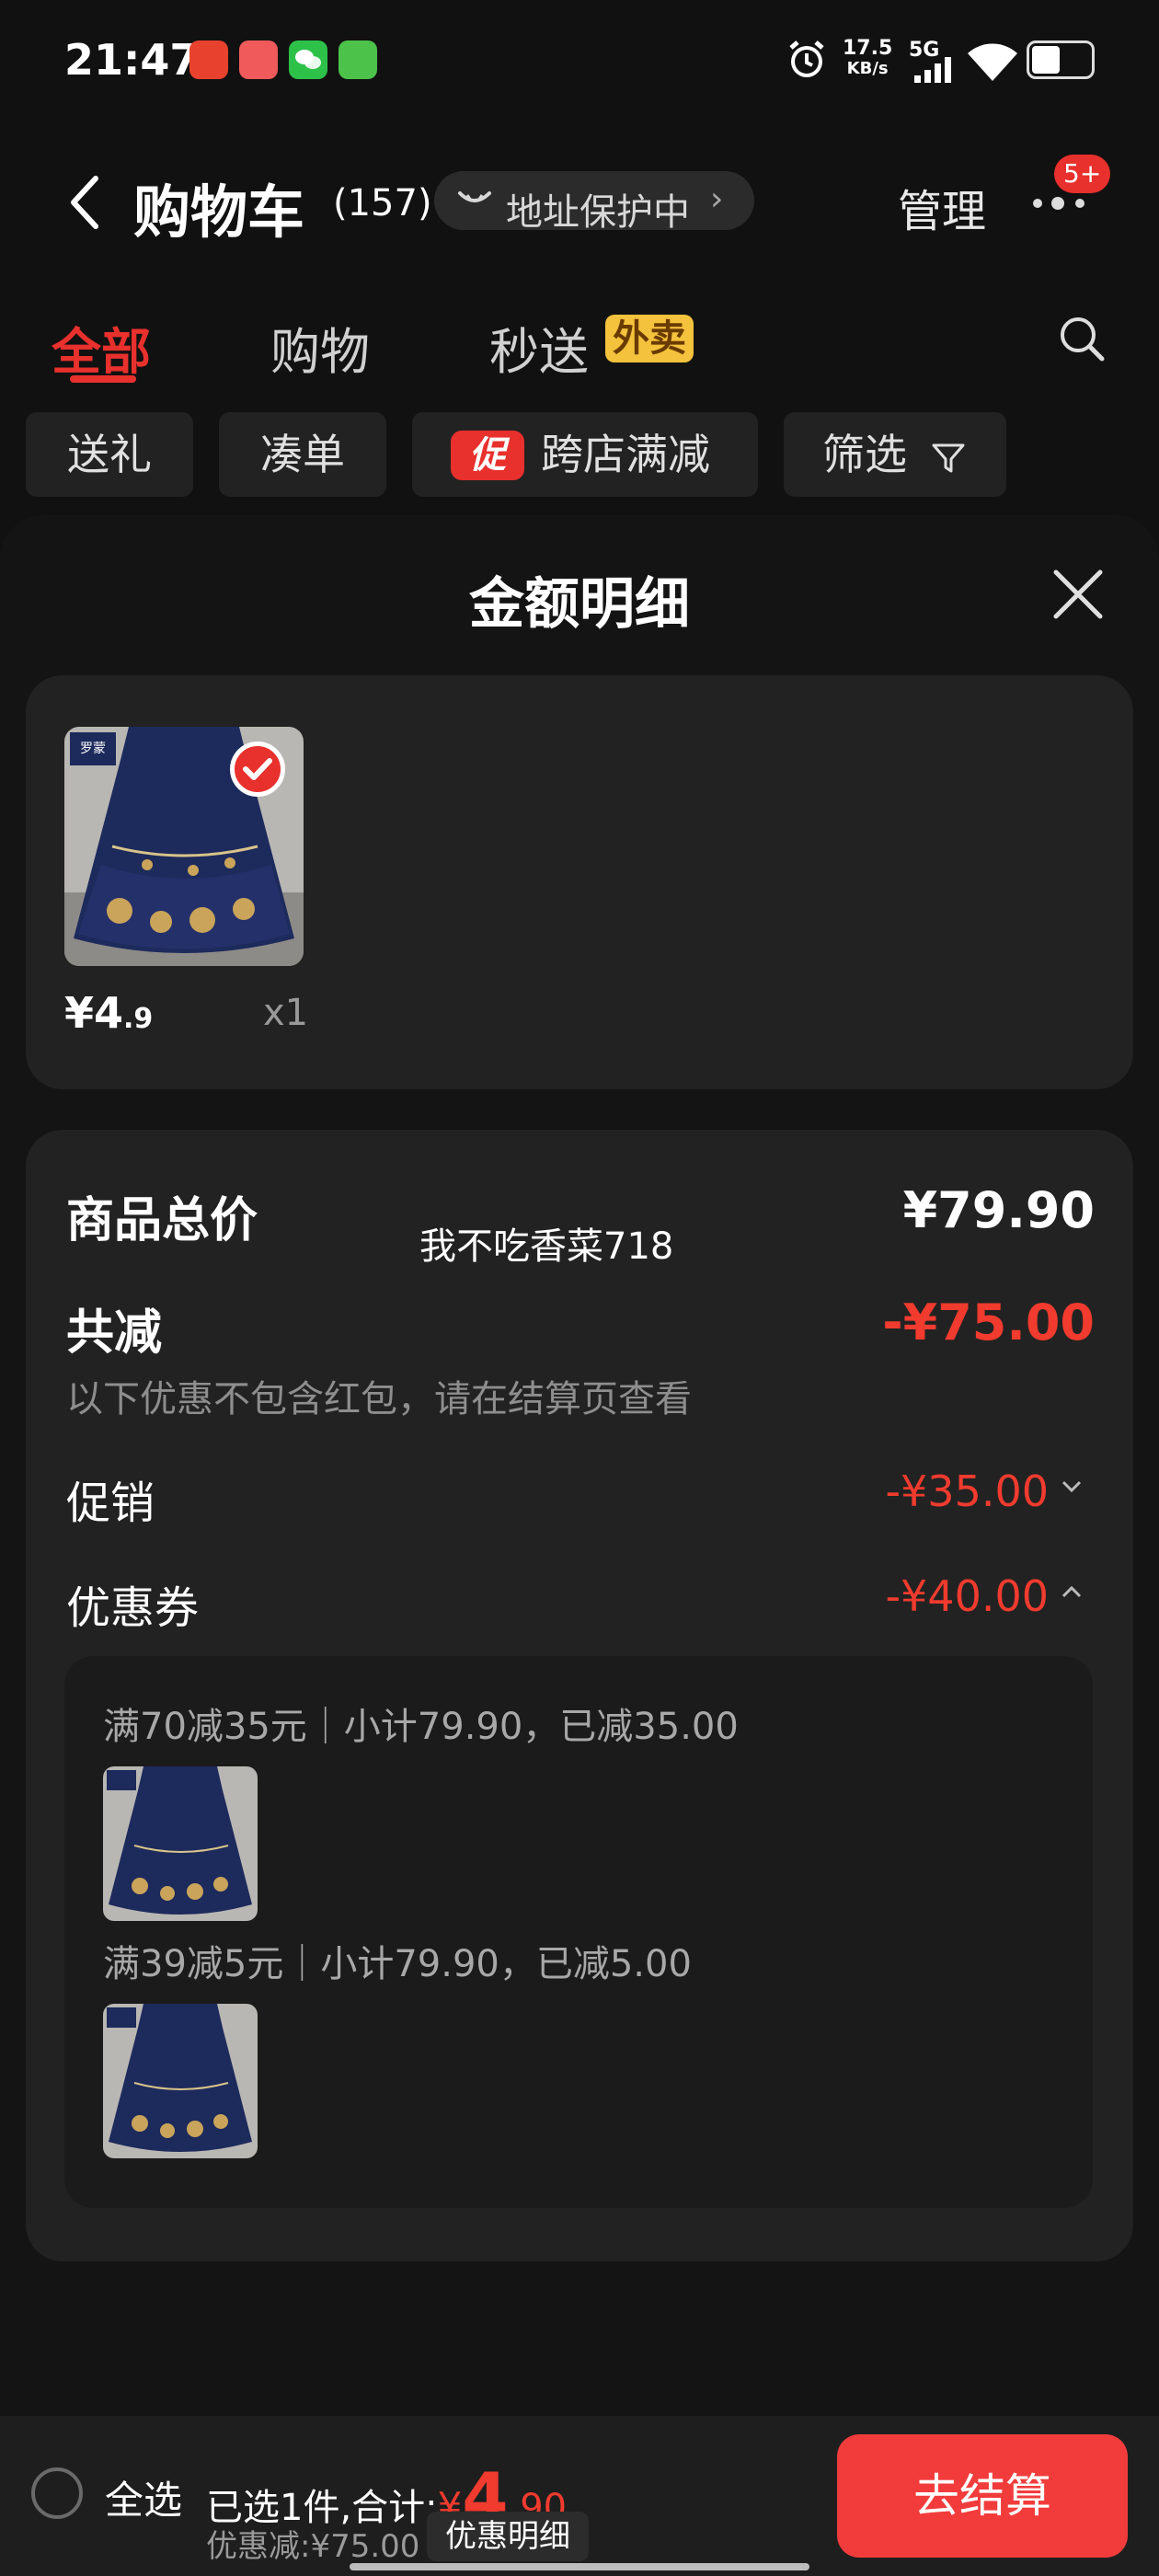 This screenshot has height=2576, width=1159. Describe the element at coordinates (320, 347) in the screenshot. I see `tab-shopping: 购物` at that location.